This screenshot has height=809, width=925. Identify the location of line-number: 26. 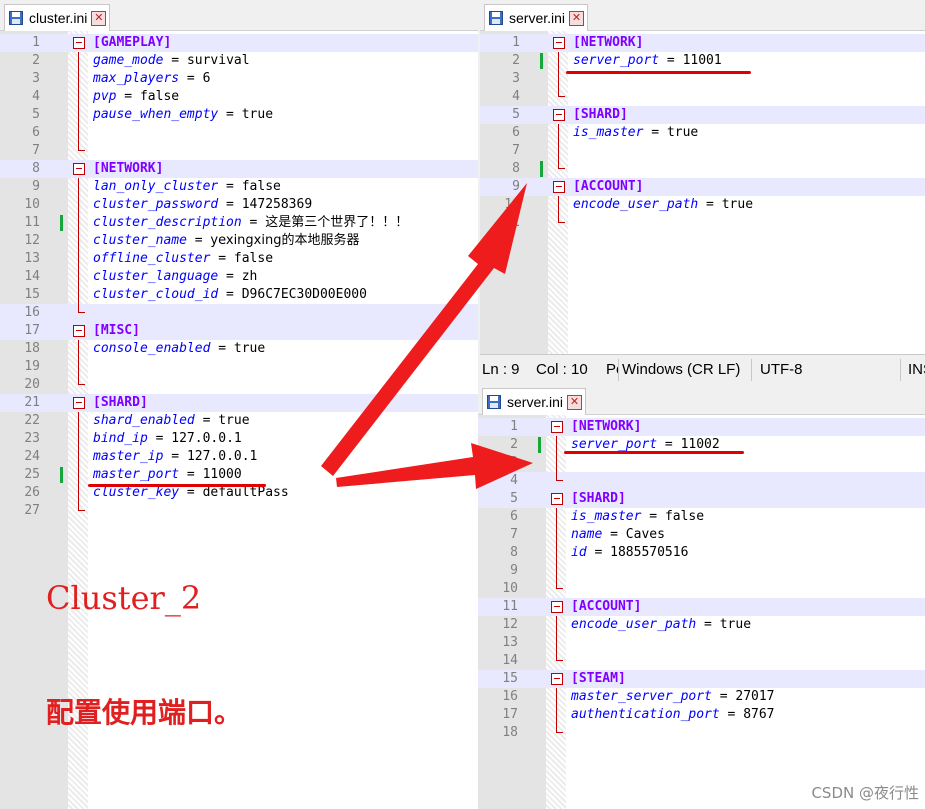
(32, 492).